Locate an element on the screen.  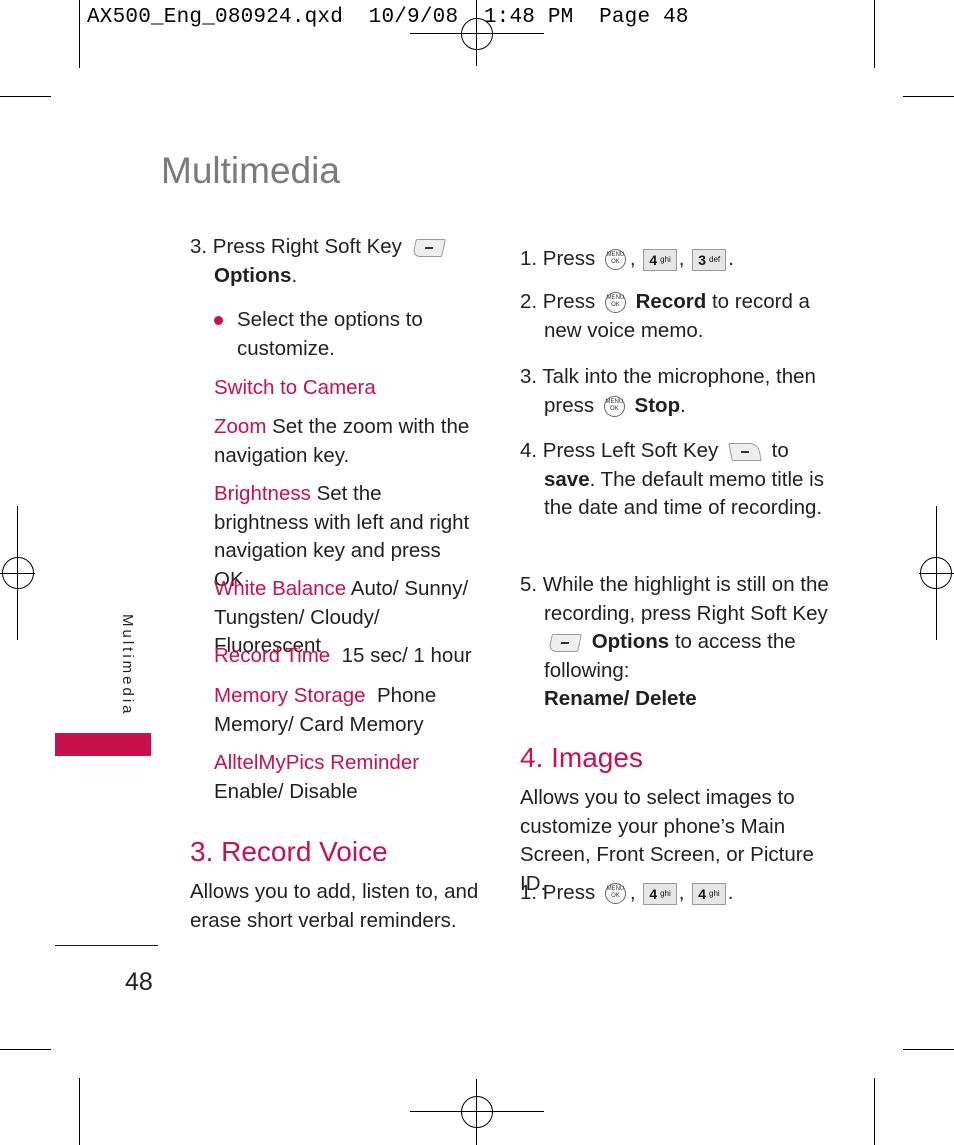
step-text: to access the following: is located at coordinates (670, 656).